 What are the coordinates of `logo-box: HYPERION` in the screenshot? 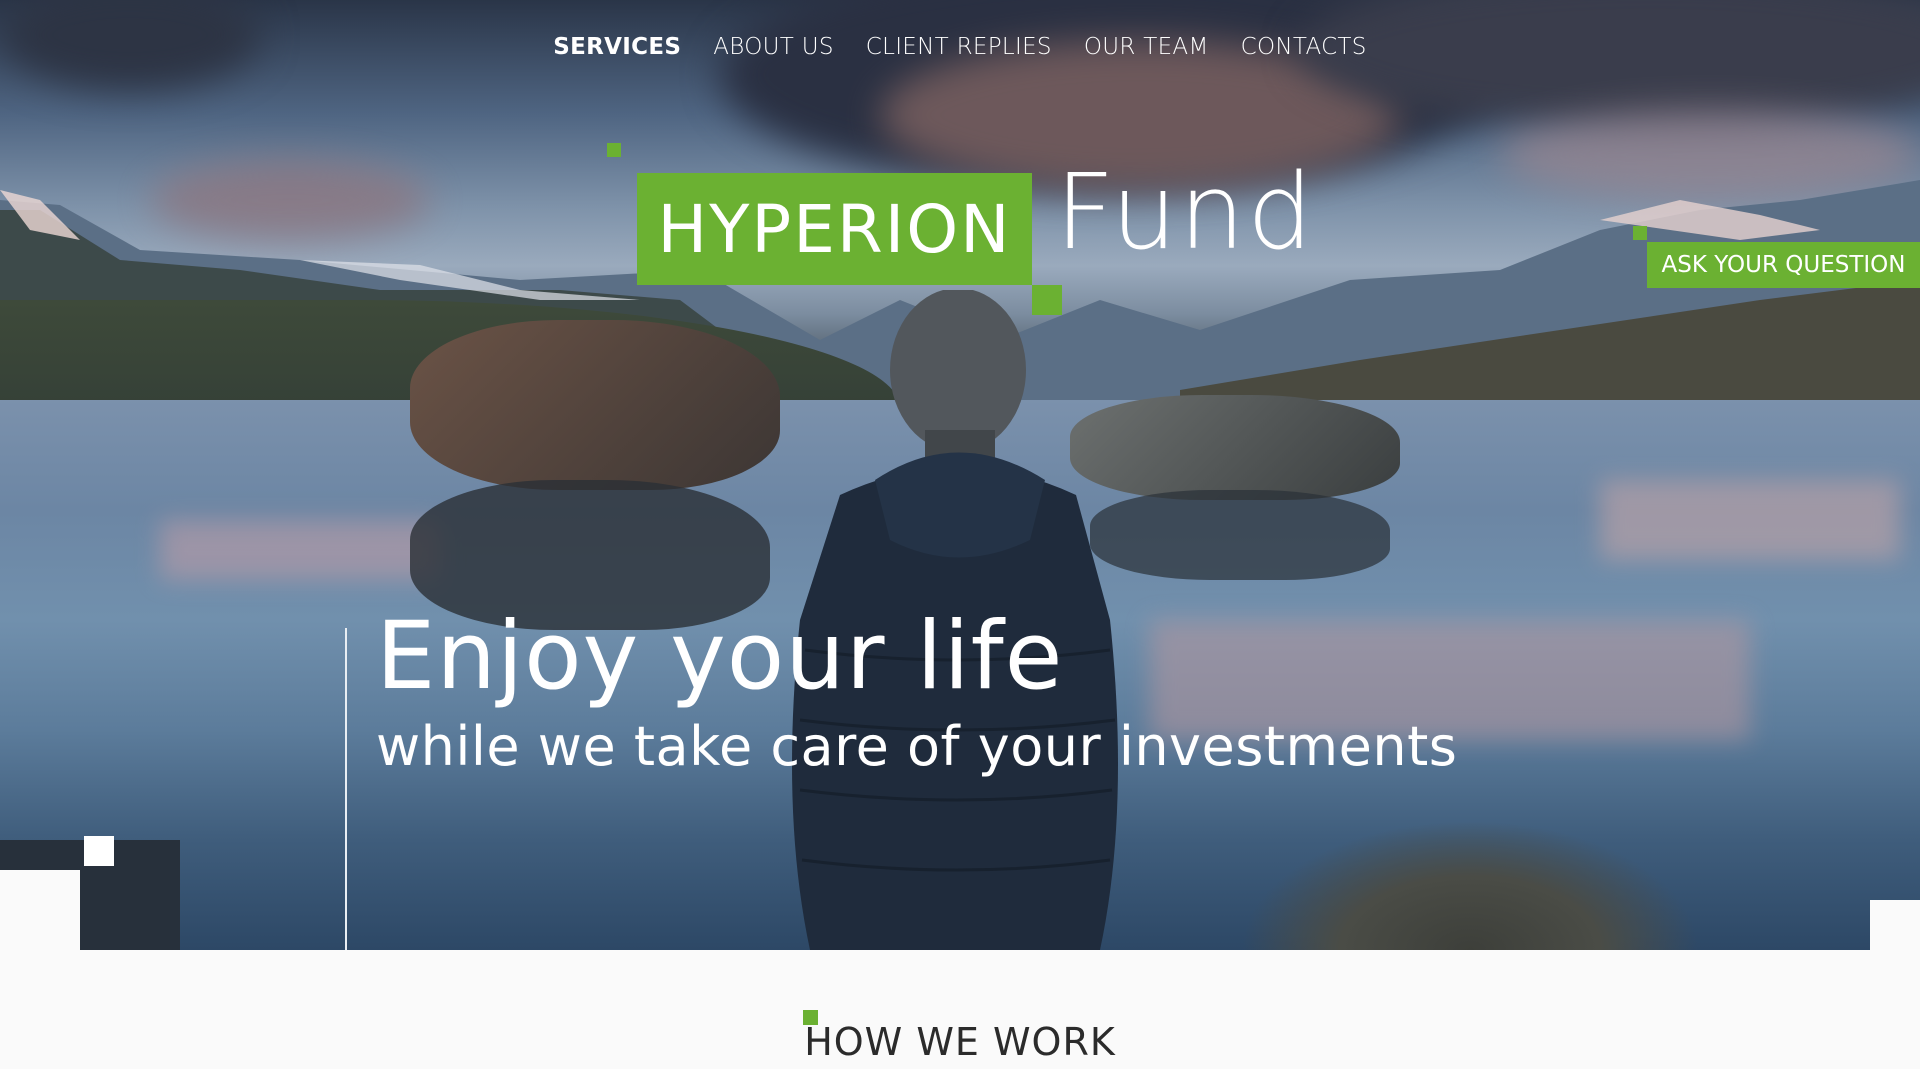 It's located at (834, 229).